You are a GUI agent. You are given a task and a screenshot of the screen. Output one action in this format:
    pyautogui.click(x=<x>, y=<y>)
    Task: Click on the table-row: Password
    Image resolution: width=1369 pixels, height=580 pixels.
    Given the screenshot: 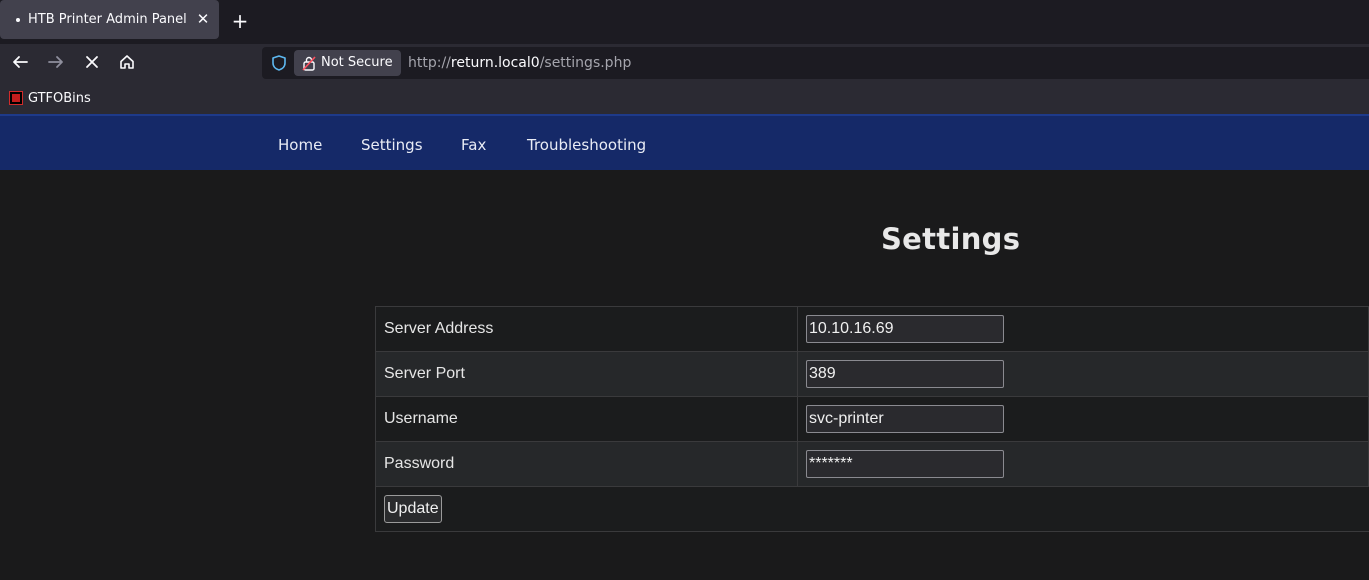 What is the action you would take?
    pyautogui.click(x=872, y=464)
    